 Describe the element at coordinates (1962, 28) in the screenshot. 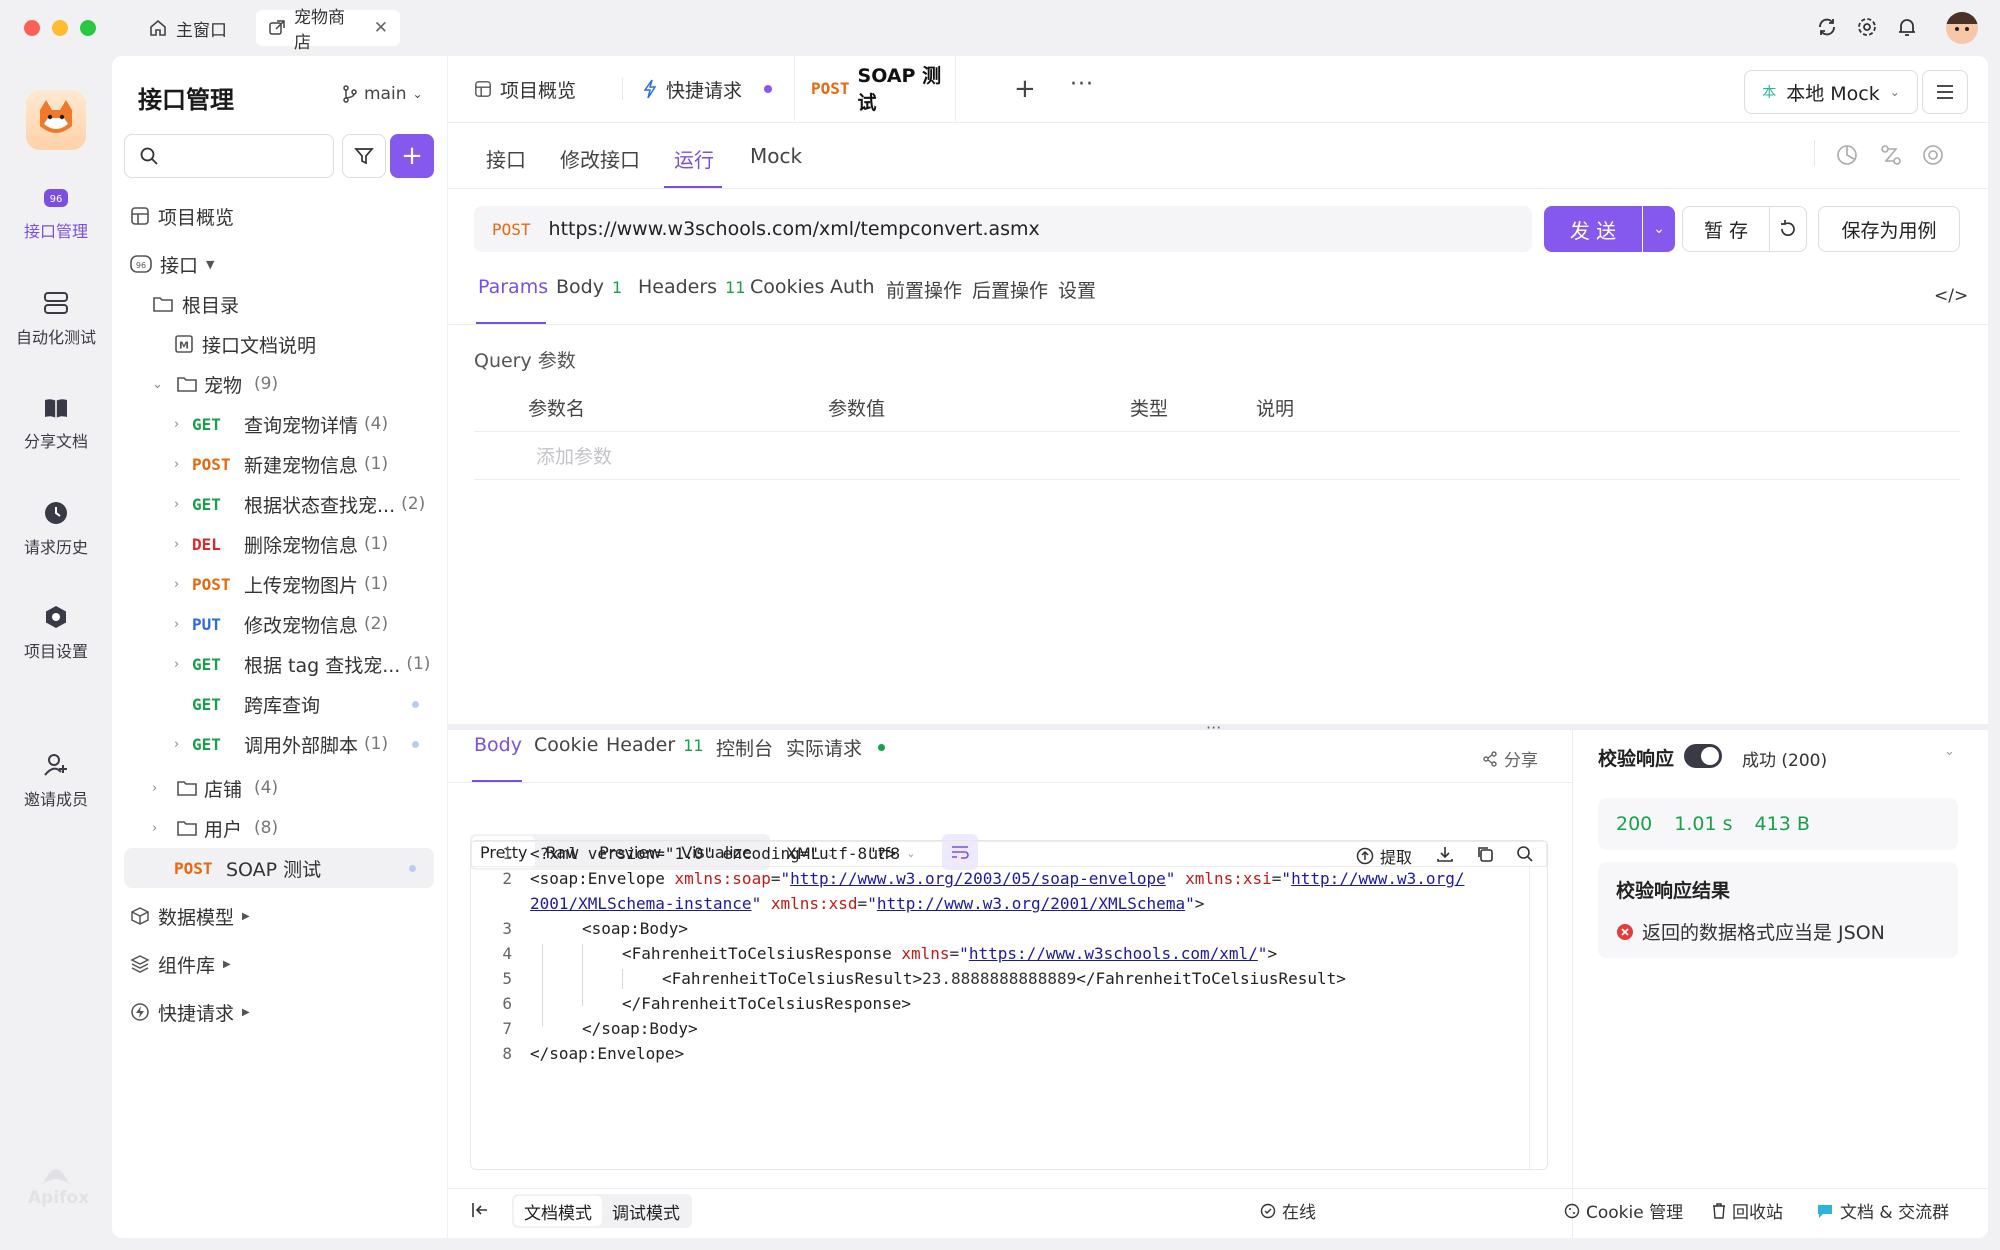

I see `avatar` at that location.